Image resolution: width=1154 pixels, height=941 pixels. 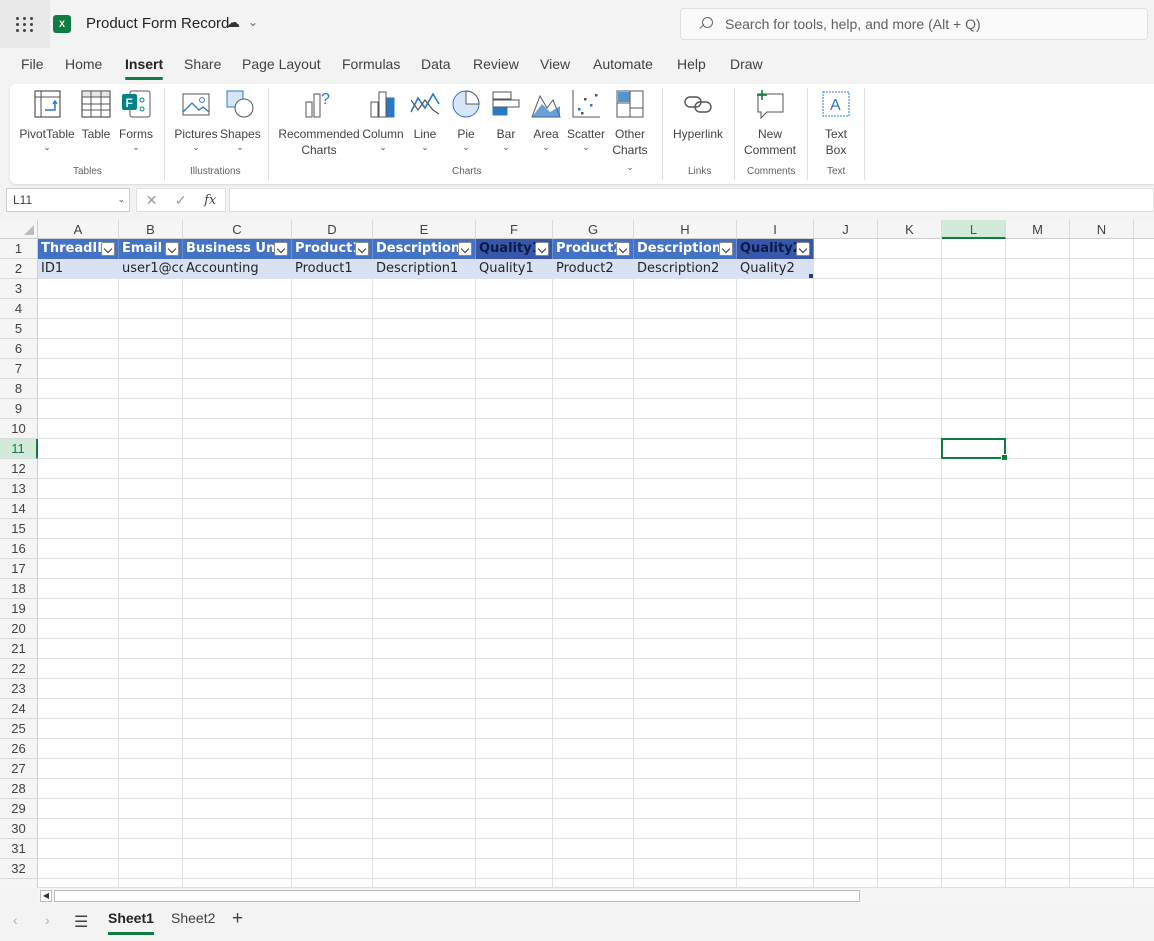 I want to click on table-header-cell: Quality2, so click(x=775, y=249).